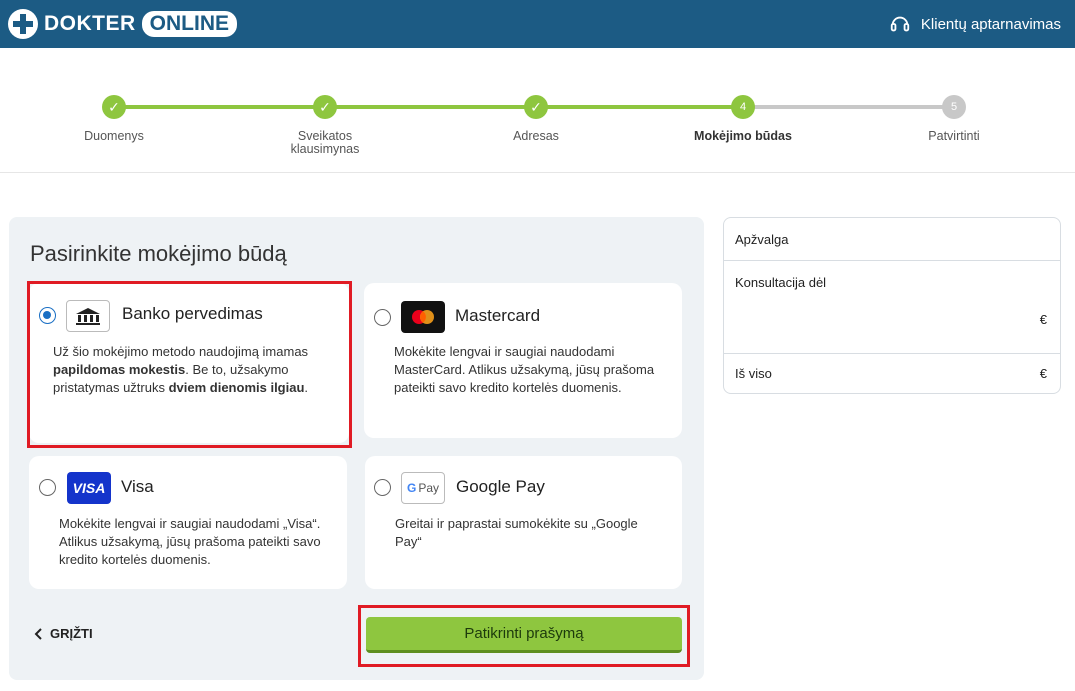 The height and width of the screenshot is (691, 1075). What do you see at coordinates (114, 136) in the screenshot?
I see `step-1-label: Duomenys` at bounding box center [114, 136].